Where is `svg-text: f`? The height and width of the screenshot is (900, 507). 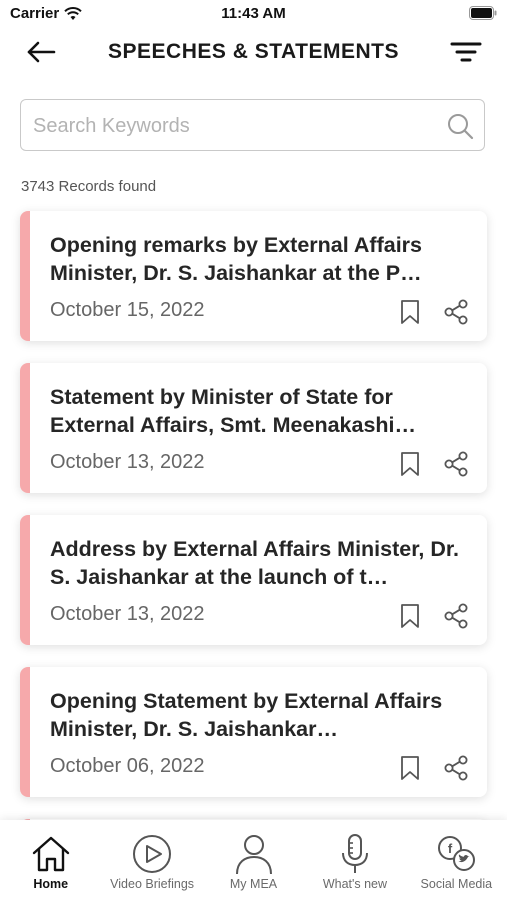 svg-text: f is located at coordinates (450, 848).